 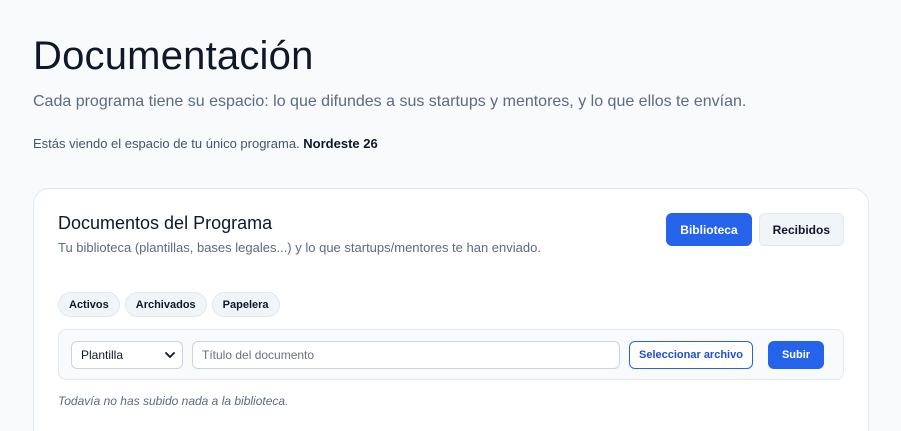 I want to click on document-type-select: Plantilla, so click(x=127, y=354).